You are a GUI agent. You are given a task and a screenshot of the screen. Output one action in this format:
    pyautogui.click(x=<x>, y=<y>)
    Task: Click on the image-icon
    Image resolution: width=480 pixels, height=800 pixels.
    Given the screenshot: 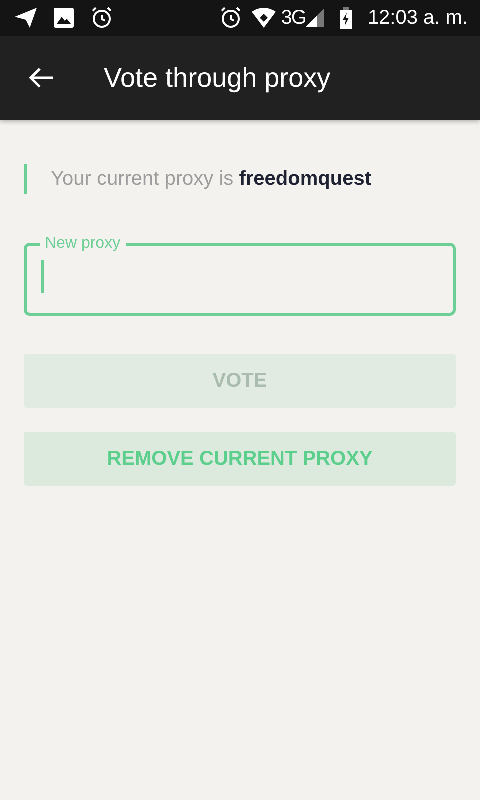 What is the action you would take?
    pyautogui.click(x=64, y=18)
    